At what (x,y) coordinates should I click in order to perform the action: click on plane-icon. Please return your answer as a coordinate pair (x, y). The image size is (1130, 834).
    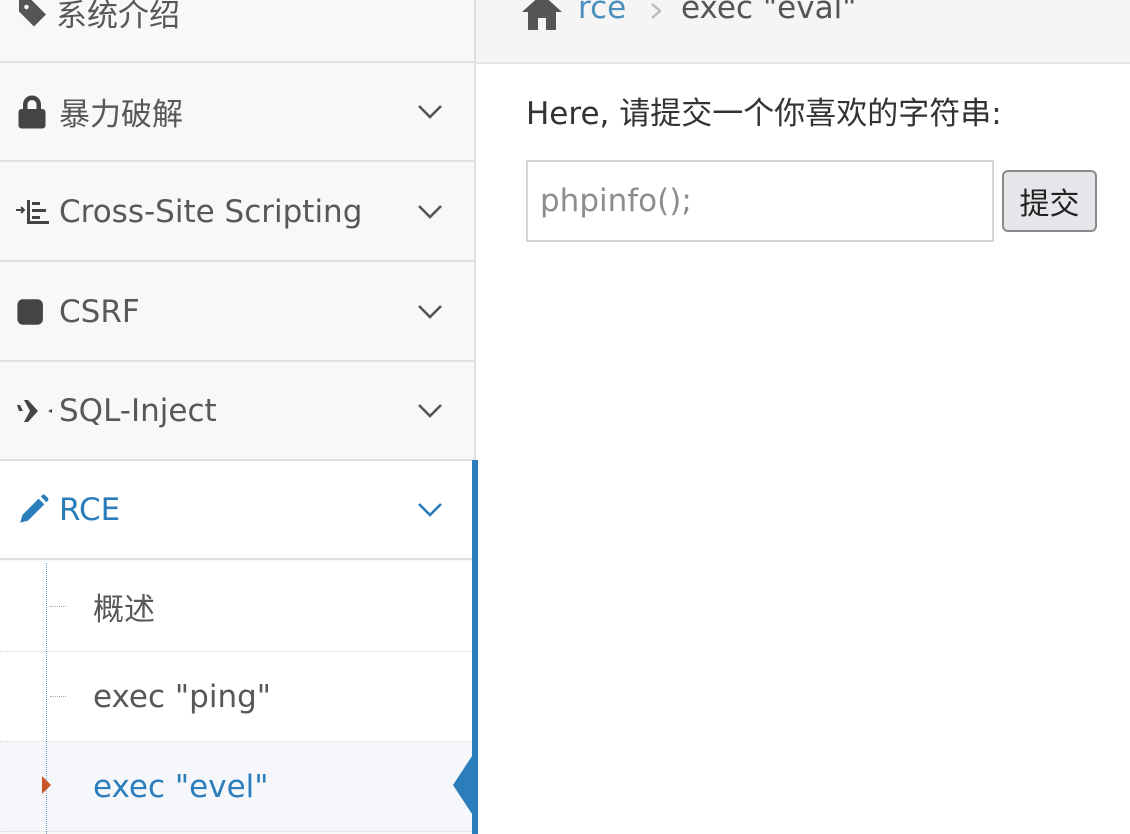
    Looking at the image, I should click on (34, 410).